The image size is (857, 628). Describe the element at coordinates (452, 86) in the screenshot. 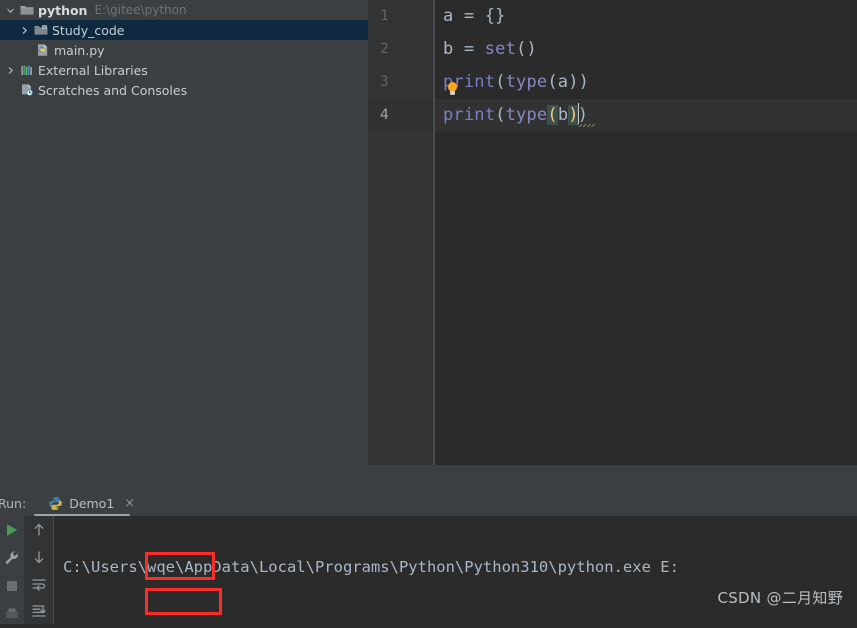

I see `lightbulb-icon` at that location.